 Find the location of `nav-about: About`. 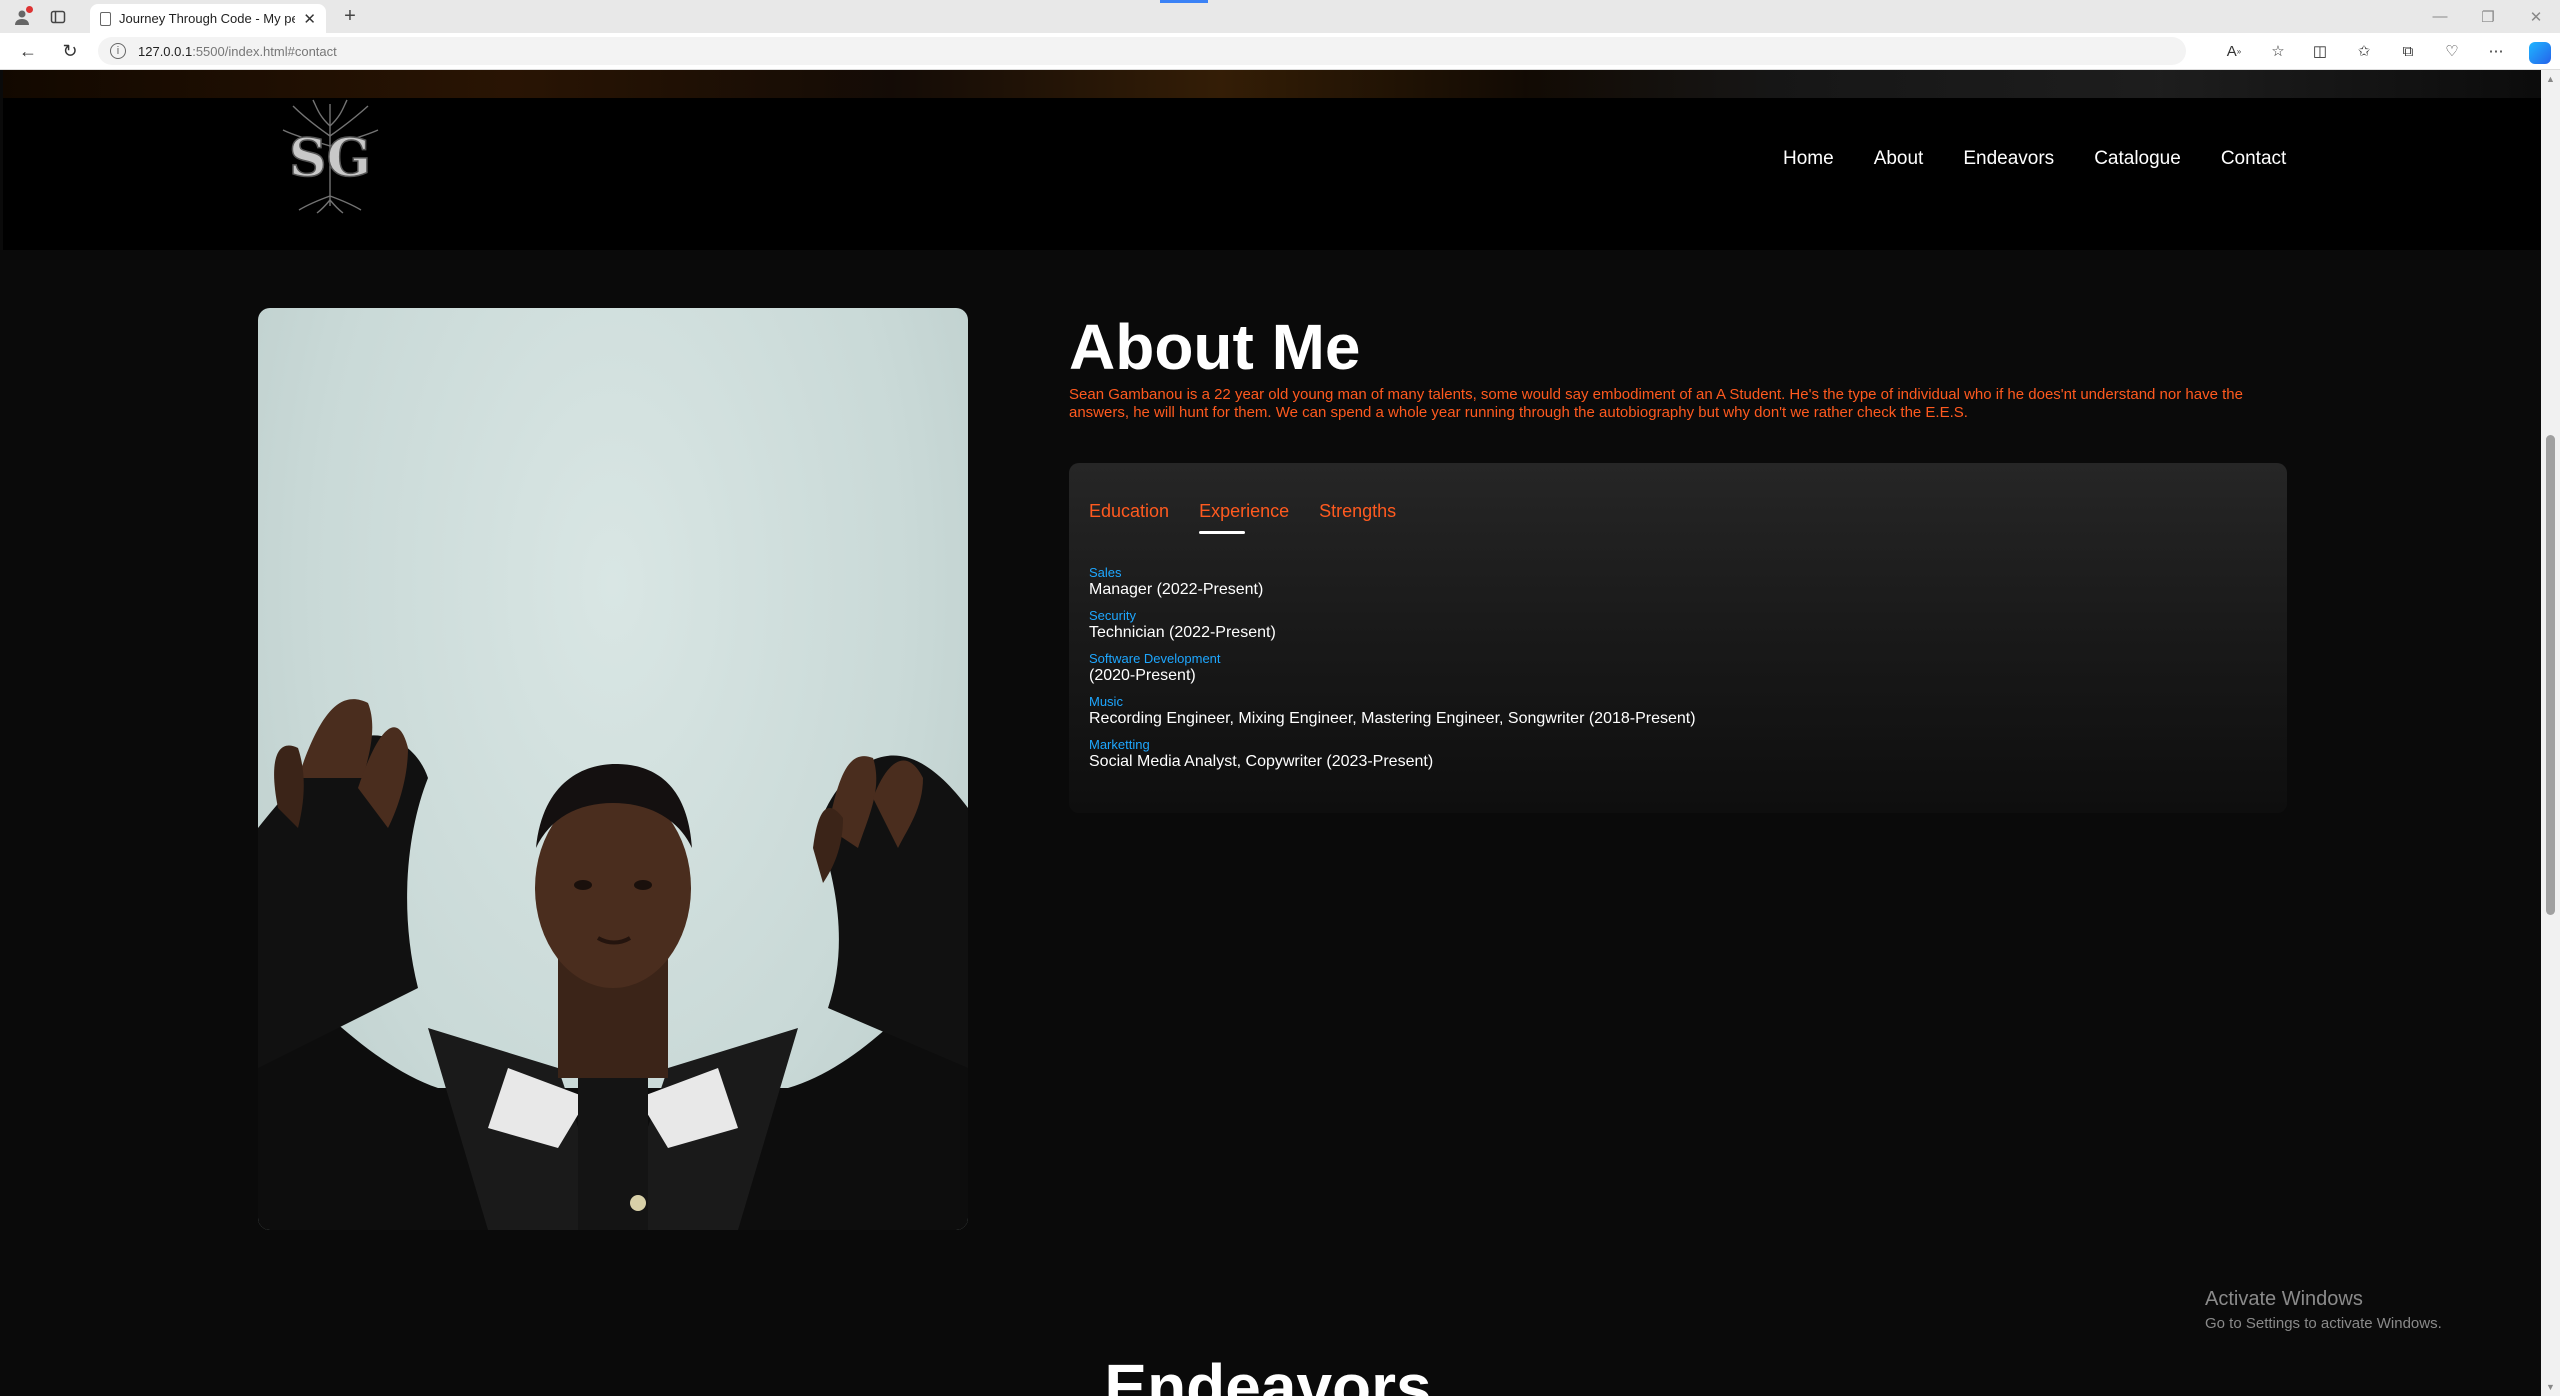

nav-about: About is located at coordinates (1899, 159).